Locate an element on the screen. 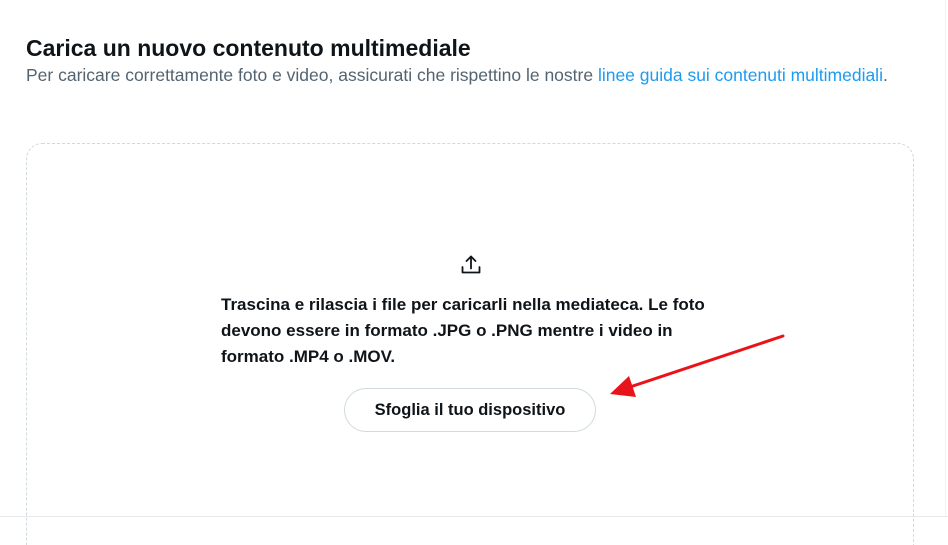 Image resolution: width=948 pixels, height=545 pixels. subtitle-end: . is located at coordinates (885, 75).